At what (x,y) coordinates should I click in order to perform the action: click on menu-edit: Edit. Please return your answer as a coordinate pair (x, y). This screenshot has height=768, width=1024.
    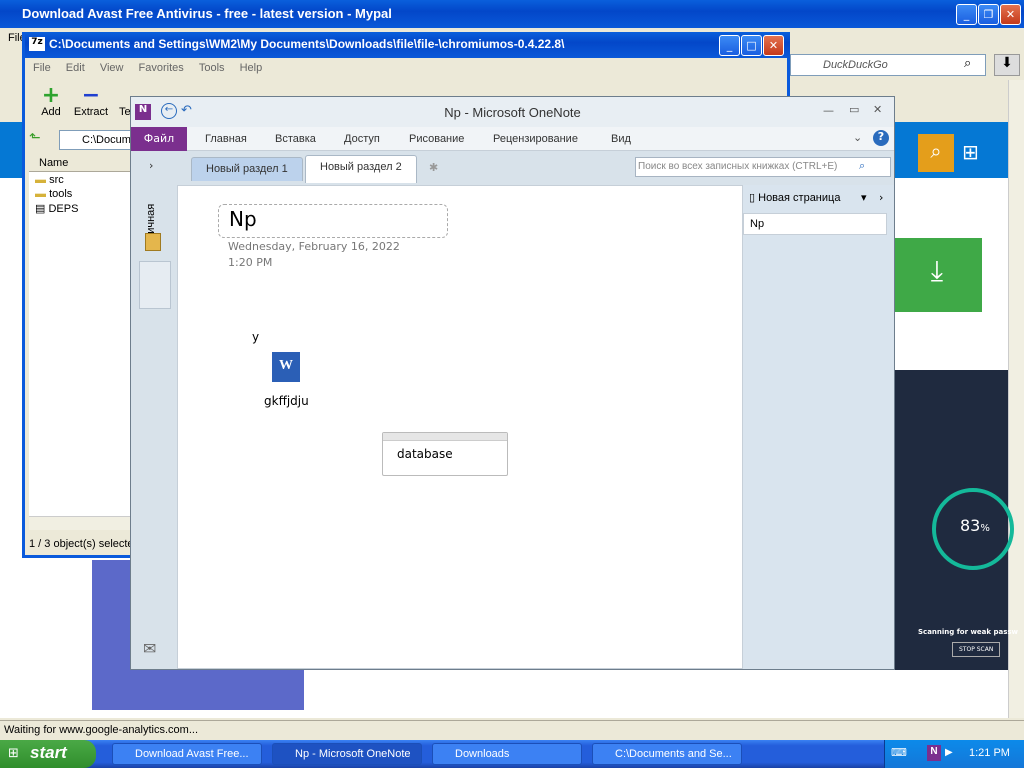
    Looking at the image, I should click on (75, 68).